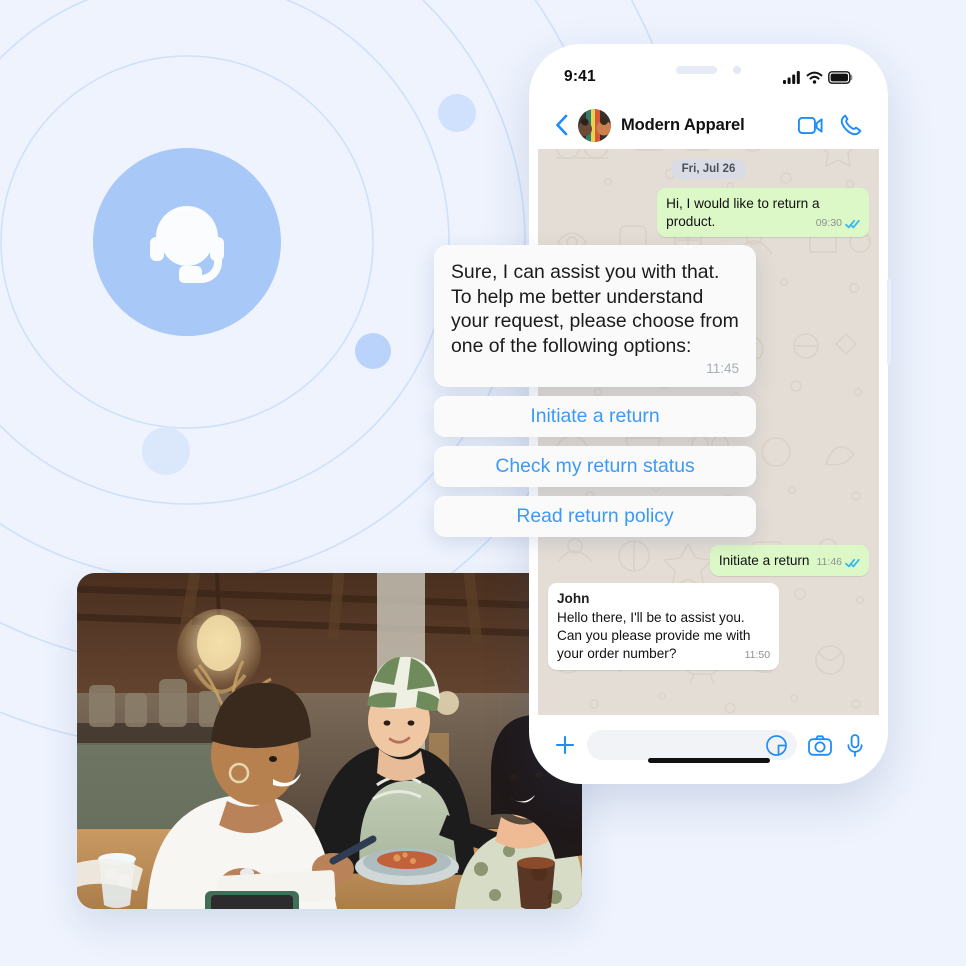 The height and width of the screenshot is (966, 966). I want to click on message-bubble-outgoing-selection: Initiate a return 11:46, so click(789, 561).